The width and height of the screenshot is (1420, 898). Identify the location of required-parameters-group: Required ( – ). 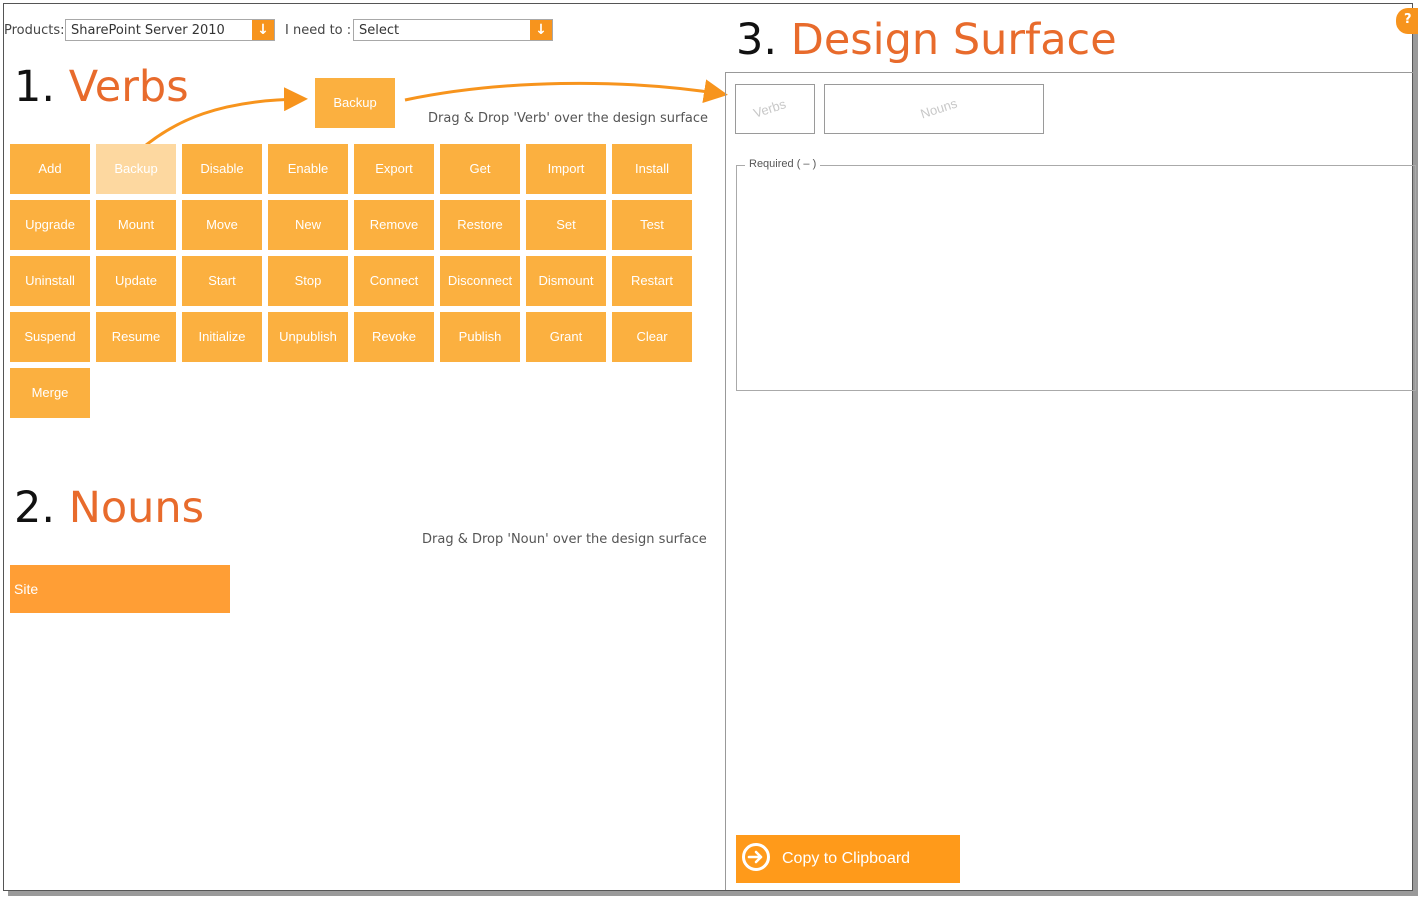
(1076, 274).